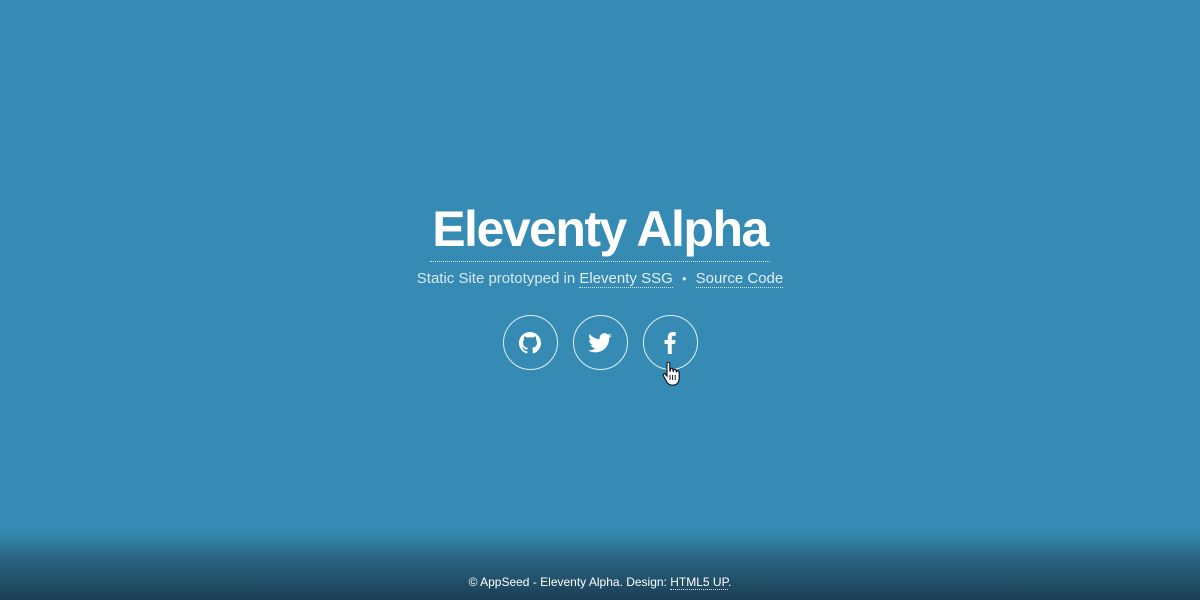 Image resolution: width=1200 pixels, height=600 pixels. I want to click on subtitle-prefix: Static Site prototyped in, so click(496, 278).